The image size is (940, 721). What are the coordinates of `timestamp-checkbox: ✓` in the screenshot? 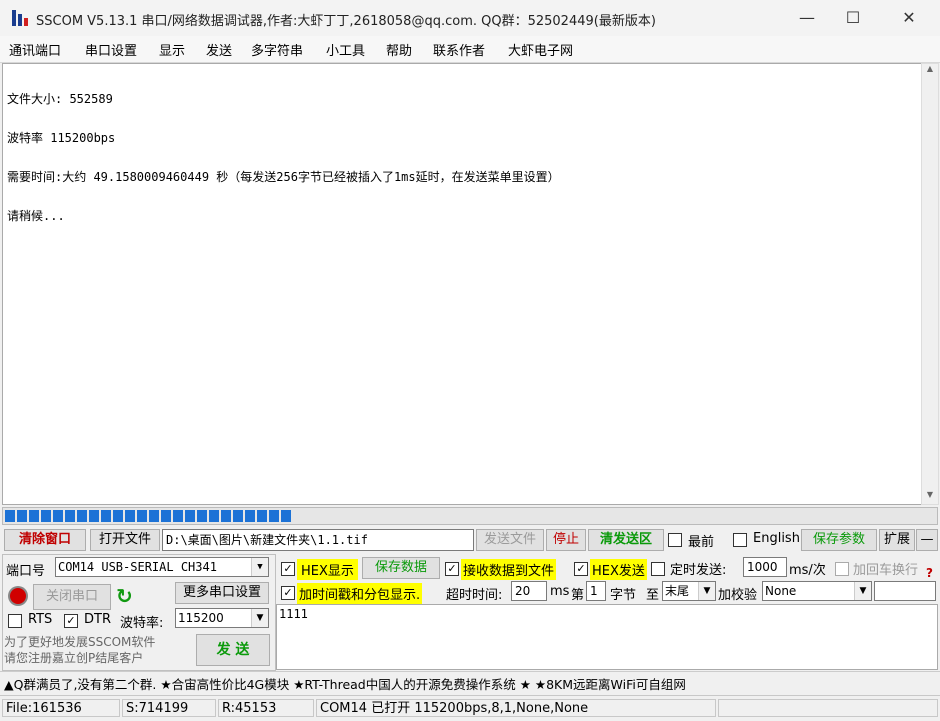 It's located at (288, 593).